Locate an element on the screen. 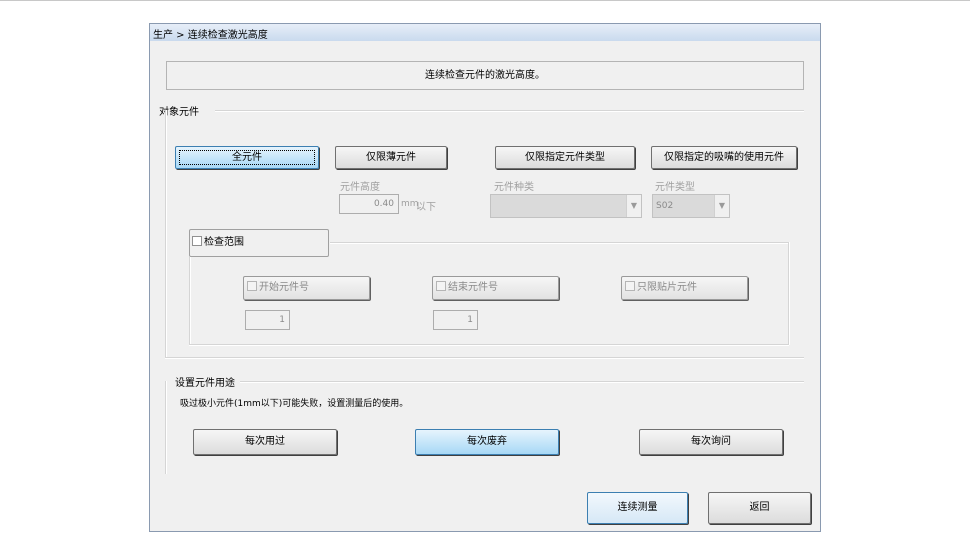  end-part-value: 1 is located at coordinates (470, 320).